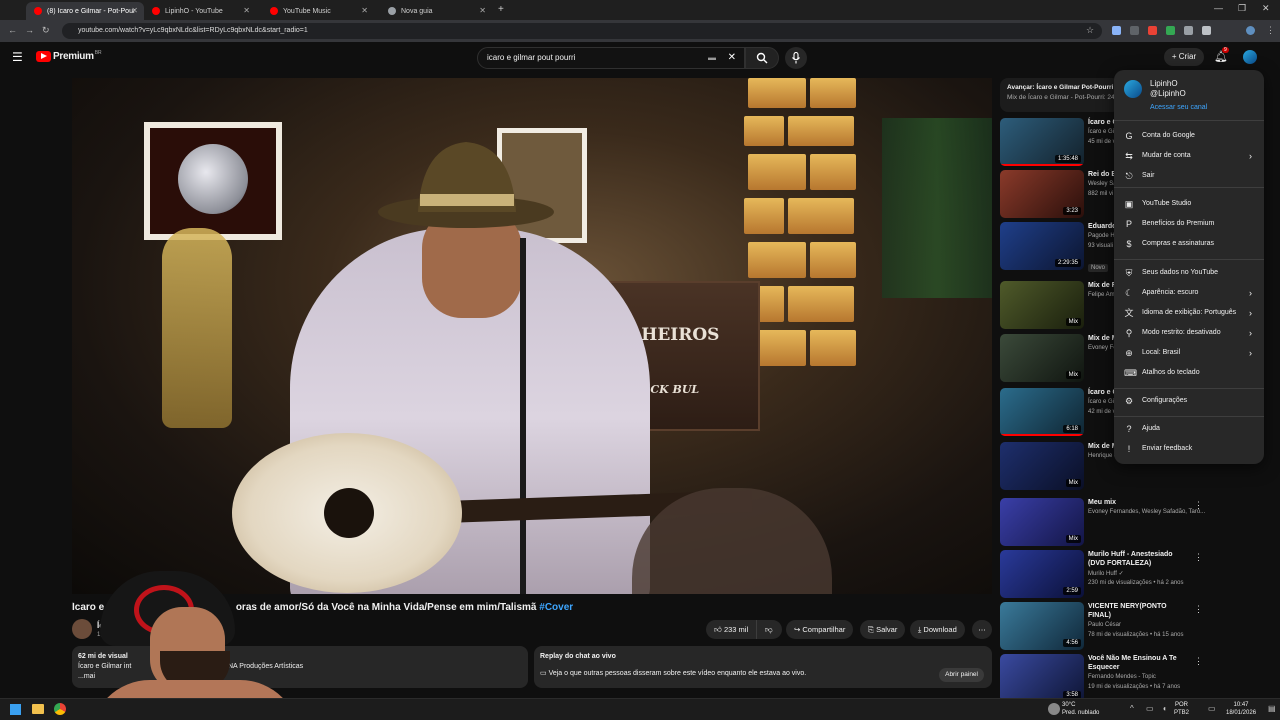 This screenshot has width=1280, height=720. What do you see at coordinates (501, 9) in the screenshot?
I see `new-tab-icon: +` at bounding box center [501, 9].